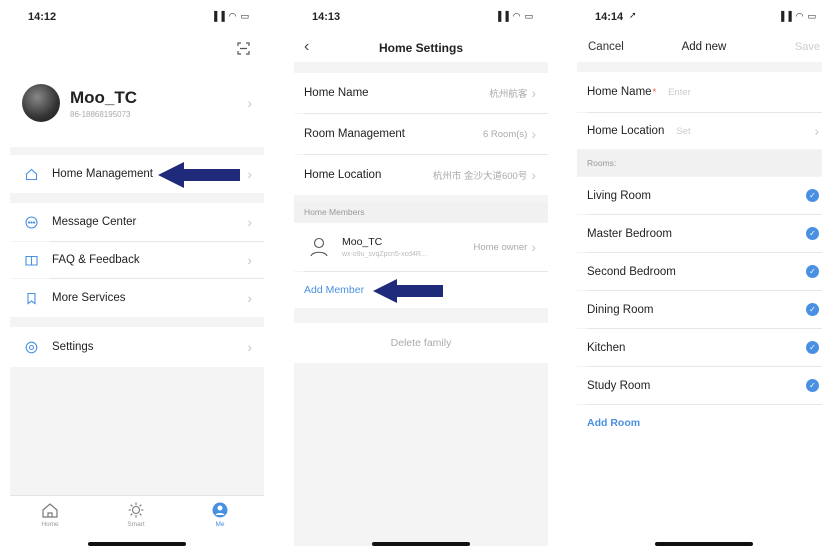 This screenshot has height=546, width=822. Describe the element at coordinates (31, 347) in the screenshot. I see `gear-icon` at that location.